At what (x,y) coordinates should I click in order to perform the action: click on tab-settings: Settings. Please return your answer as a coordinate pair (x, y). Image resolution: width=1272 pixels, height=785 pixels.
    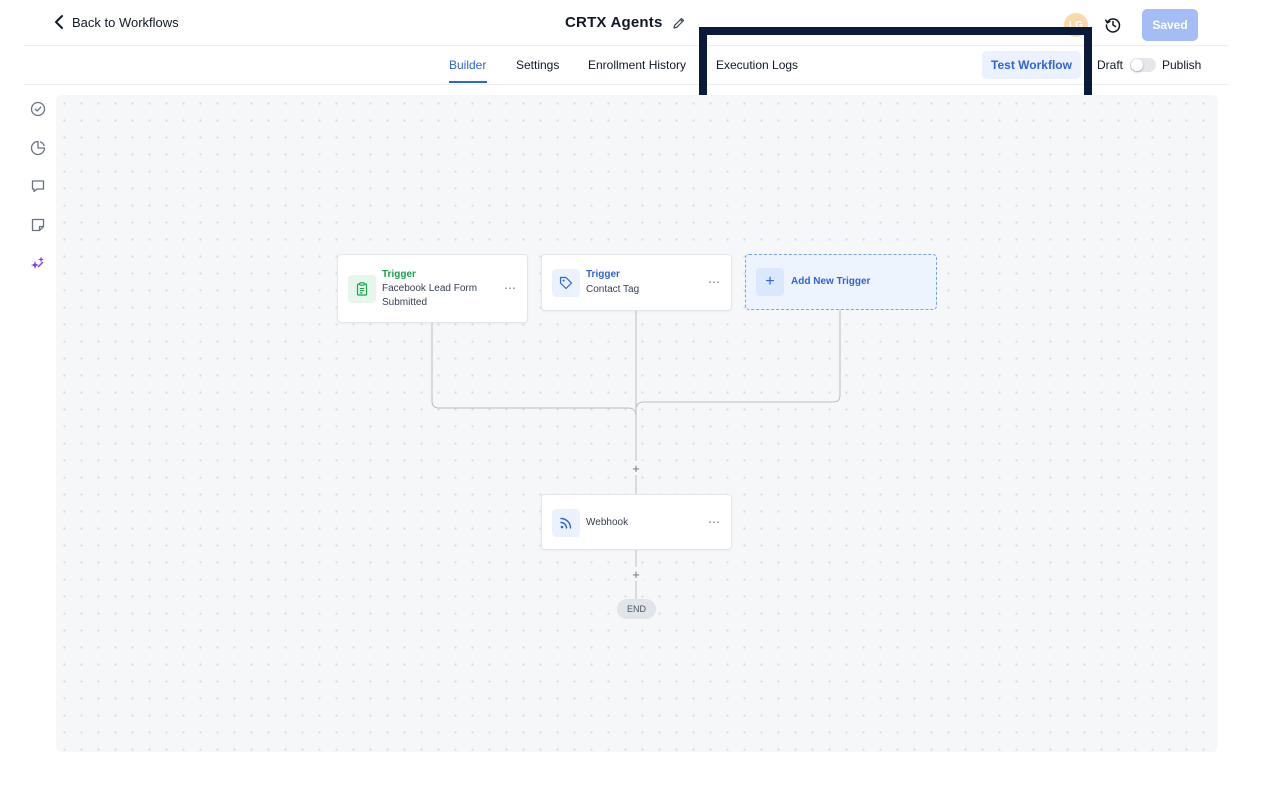
    Looking at the image, I should click on (537, 65).